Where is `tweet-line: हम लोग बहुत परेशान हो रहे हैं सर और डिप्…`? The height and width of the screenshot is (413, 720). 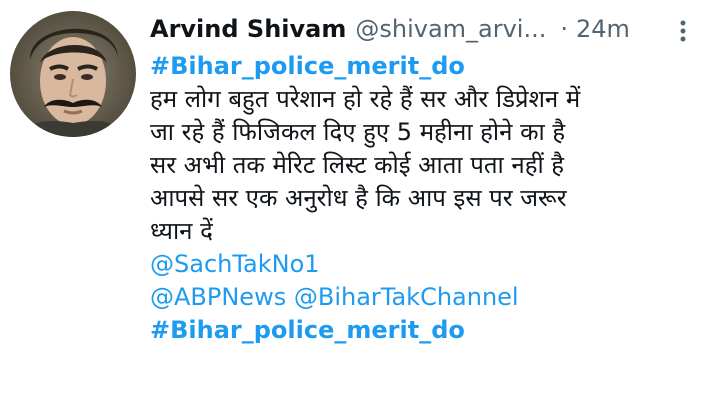 tweet-line: हम लोग बहुत परेशान हो रहे हैं सर और डिप्… is located at coordinates (430, 99).